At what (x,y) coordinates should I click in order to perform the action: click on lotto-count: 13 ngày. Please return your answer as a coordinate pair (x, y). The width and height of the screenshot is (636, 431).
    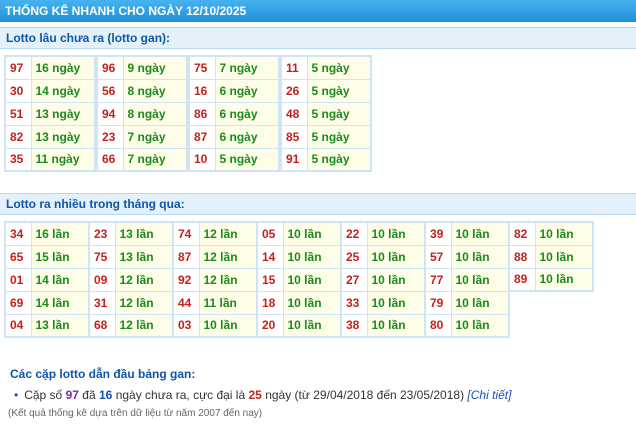
    Looking at the image, I should click on (63, 136).